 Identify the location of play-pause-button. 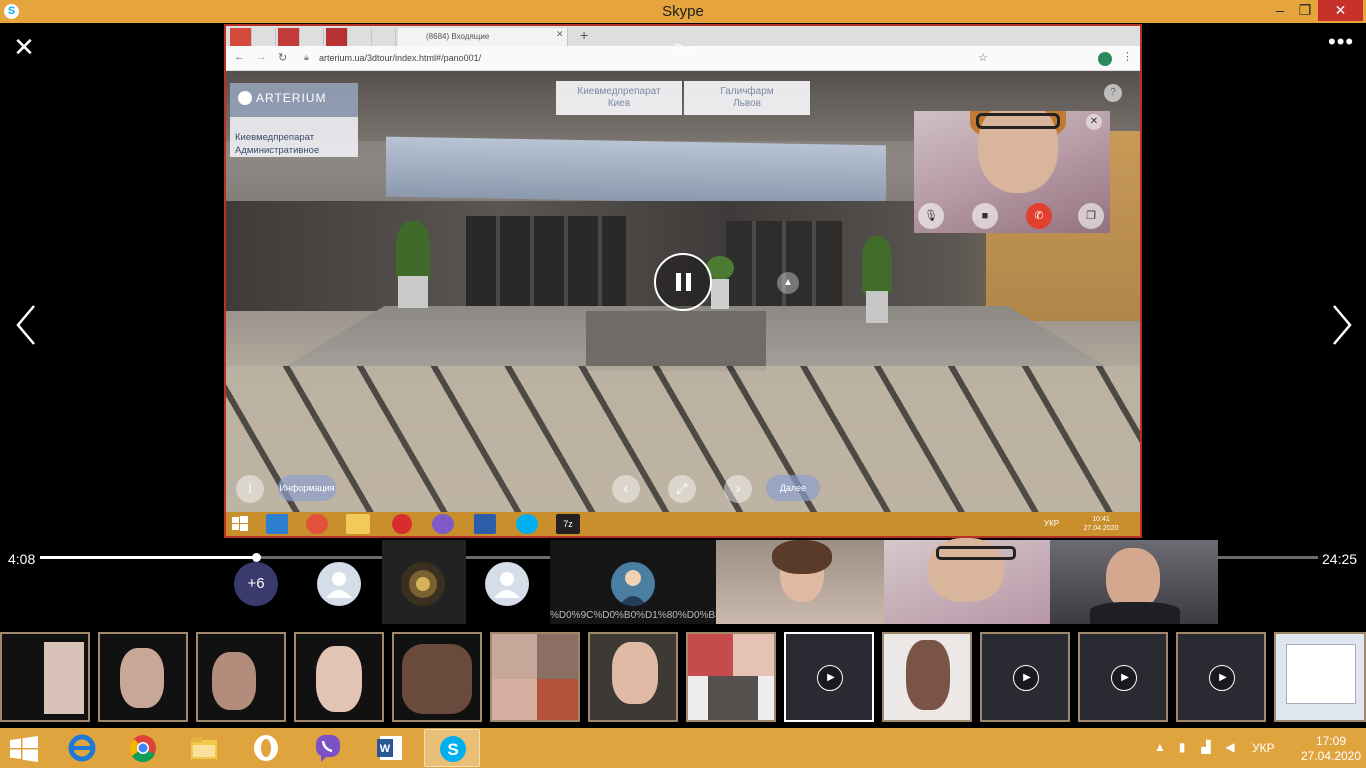
(683, 282).